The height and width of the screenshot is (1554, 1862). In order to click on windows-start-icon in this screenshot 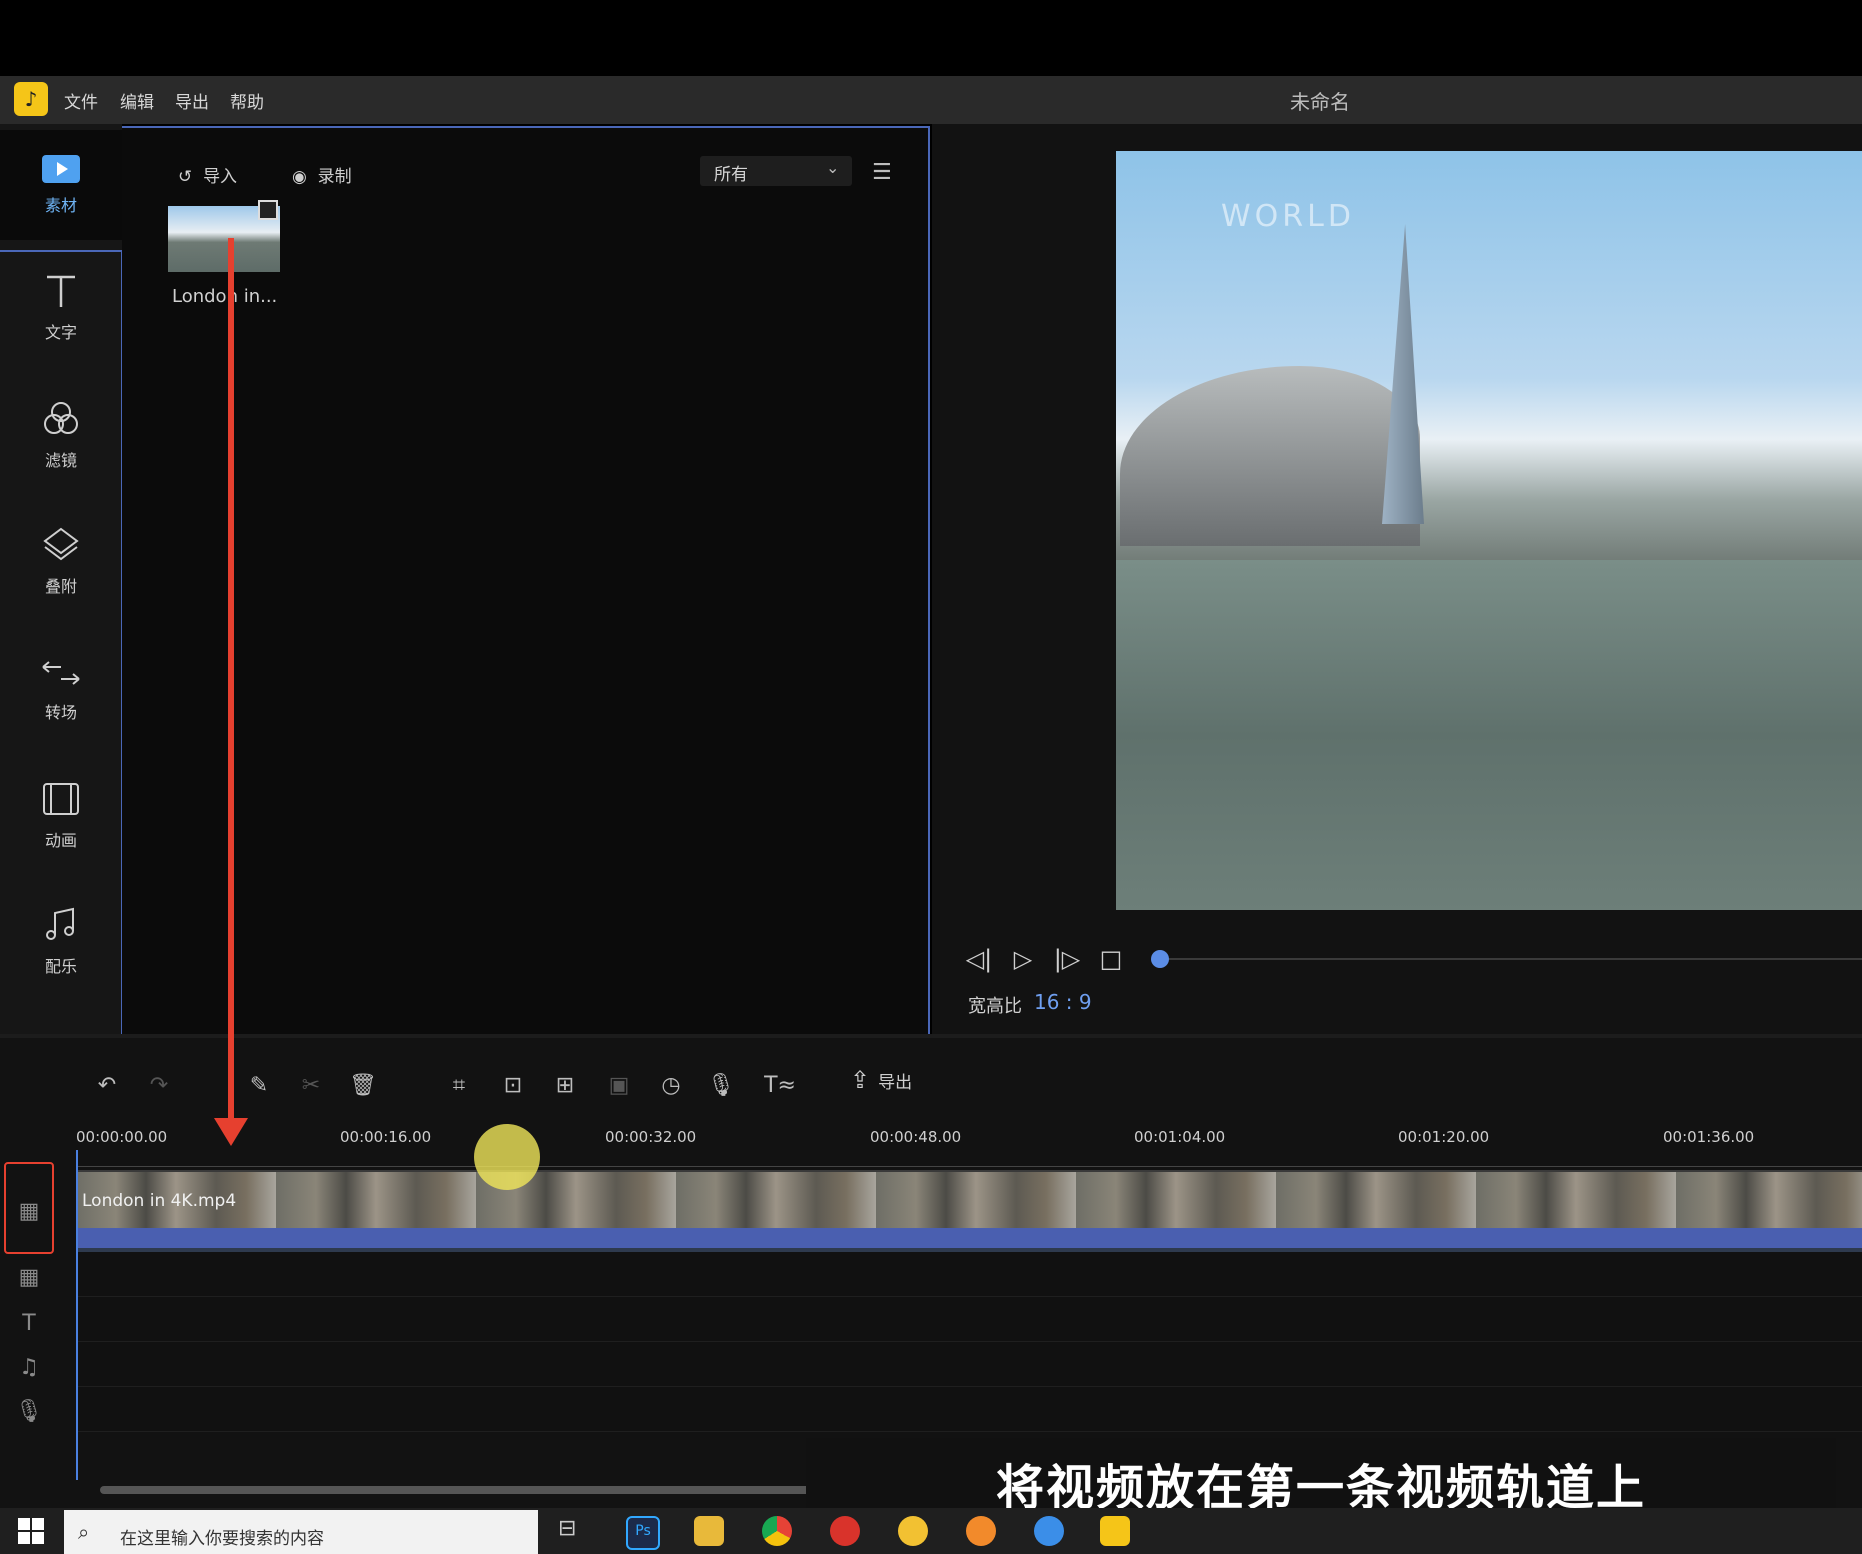, I will do `click(31, 1531)`.